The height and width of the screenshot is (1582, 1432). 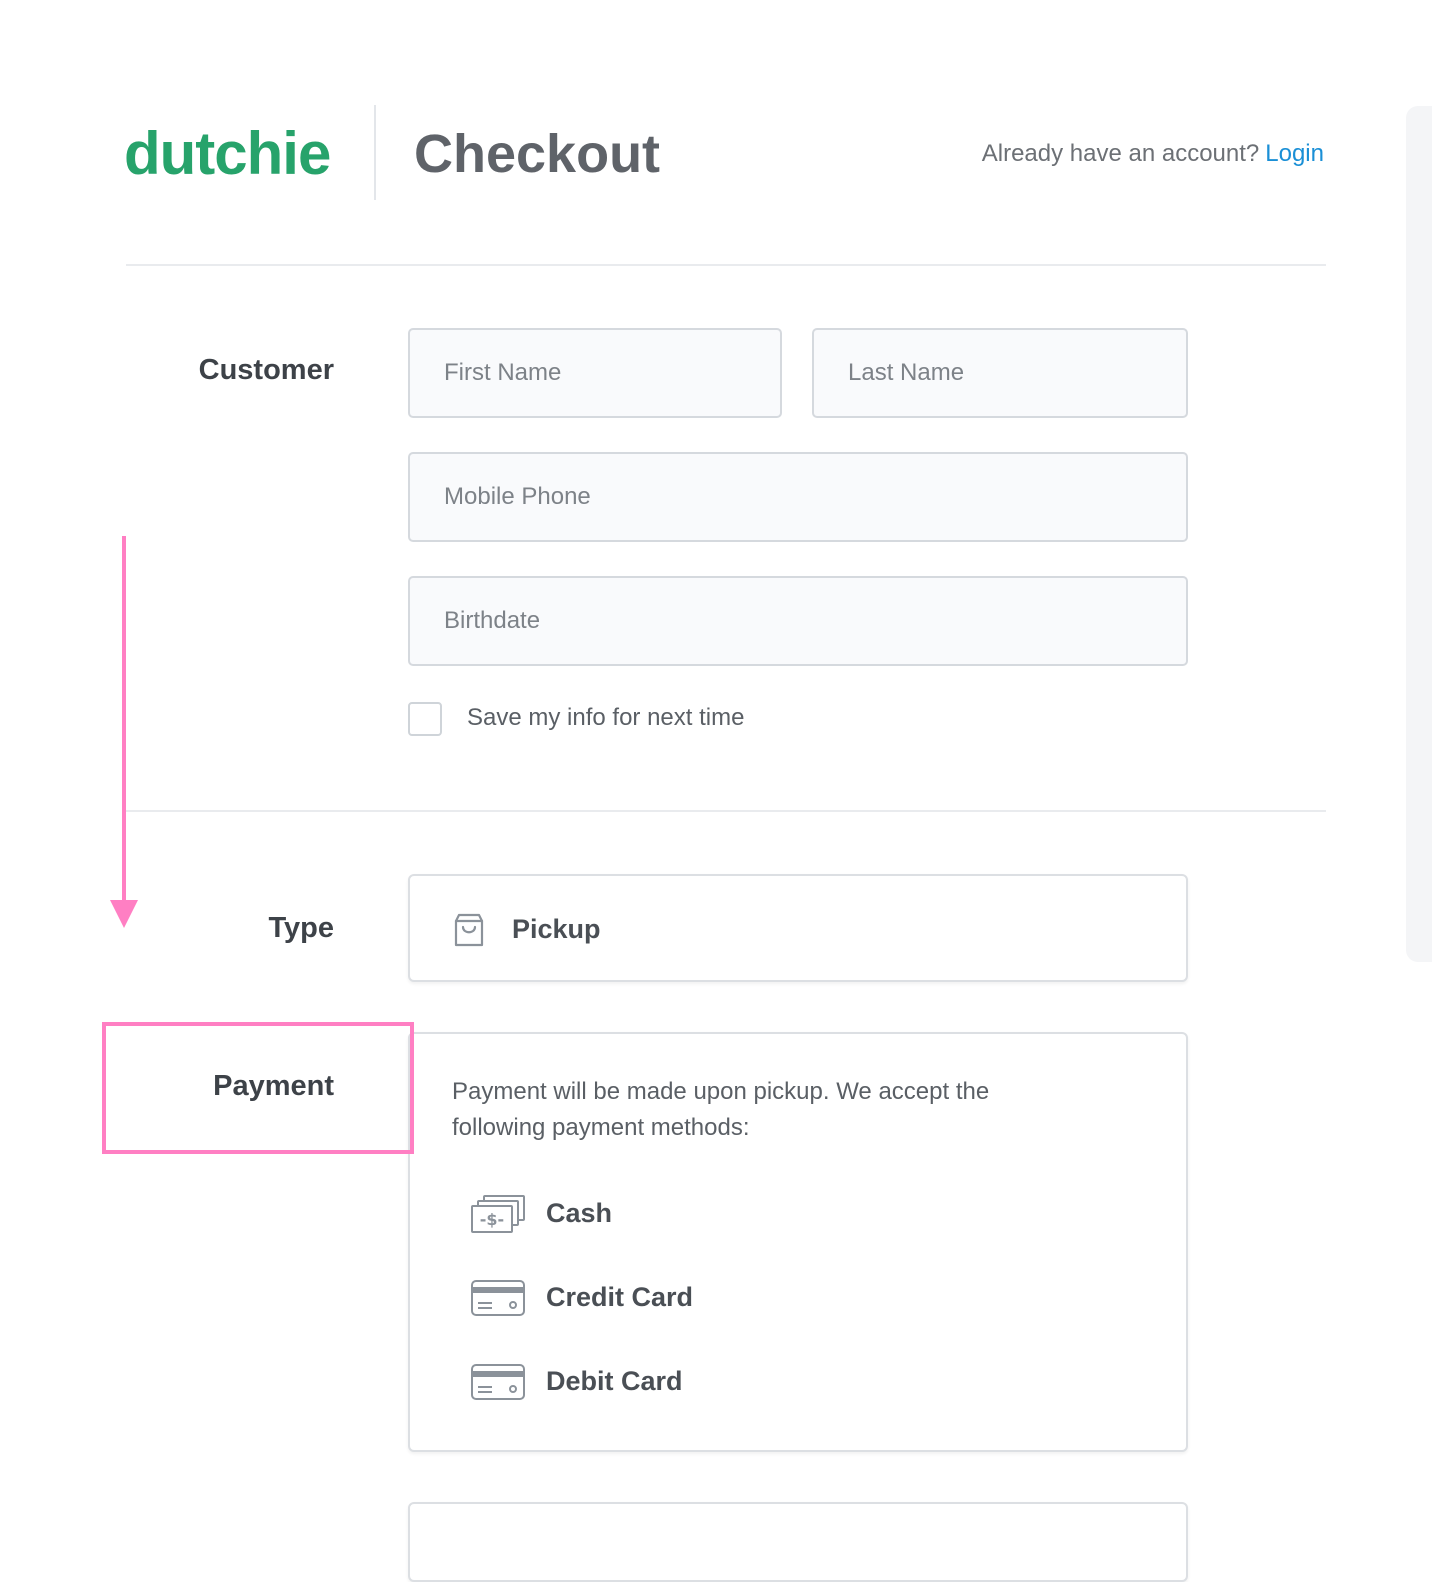 What do you see at coordinates (620, 1297) in the screenshot?
I see `payment-method-label: Credit Card` at bounding box center [620, 1297].